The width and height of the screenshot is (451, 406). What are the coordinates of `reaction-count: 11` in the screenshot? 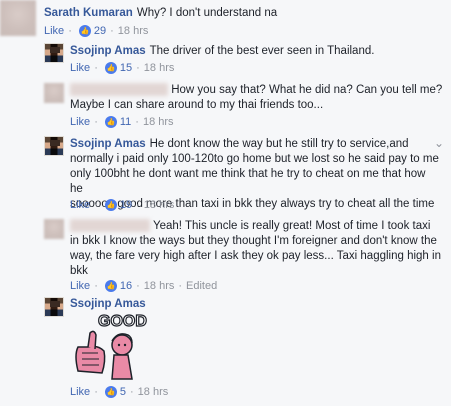 It's located at (125, 122).